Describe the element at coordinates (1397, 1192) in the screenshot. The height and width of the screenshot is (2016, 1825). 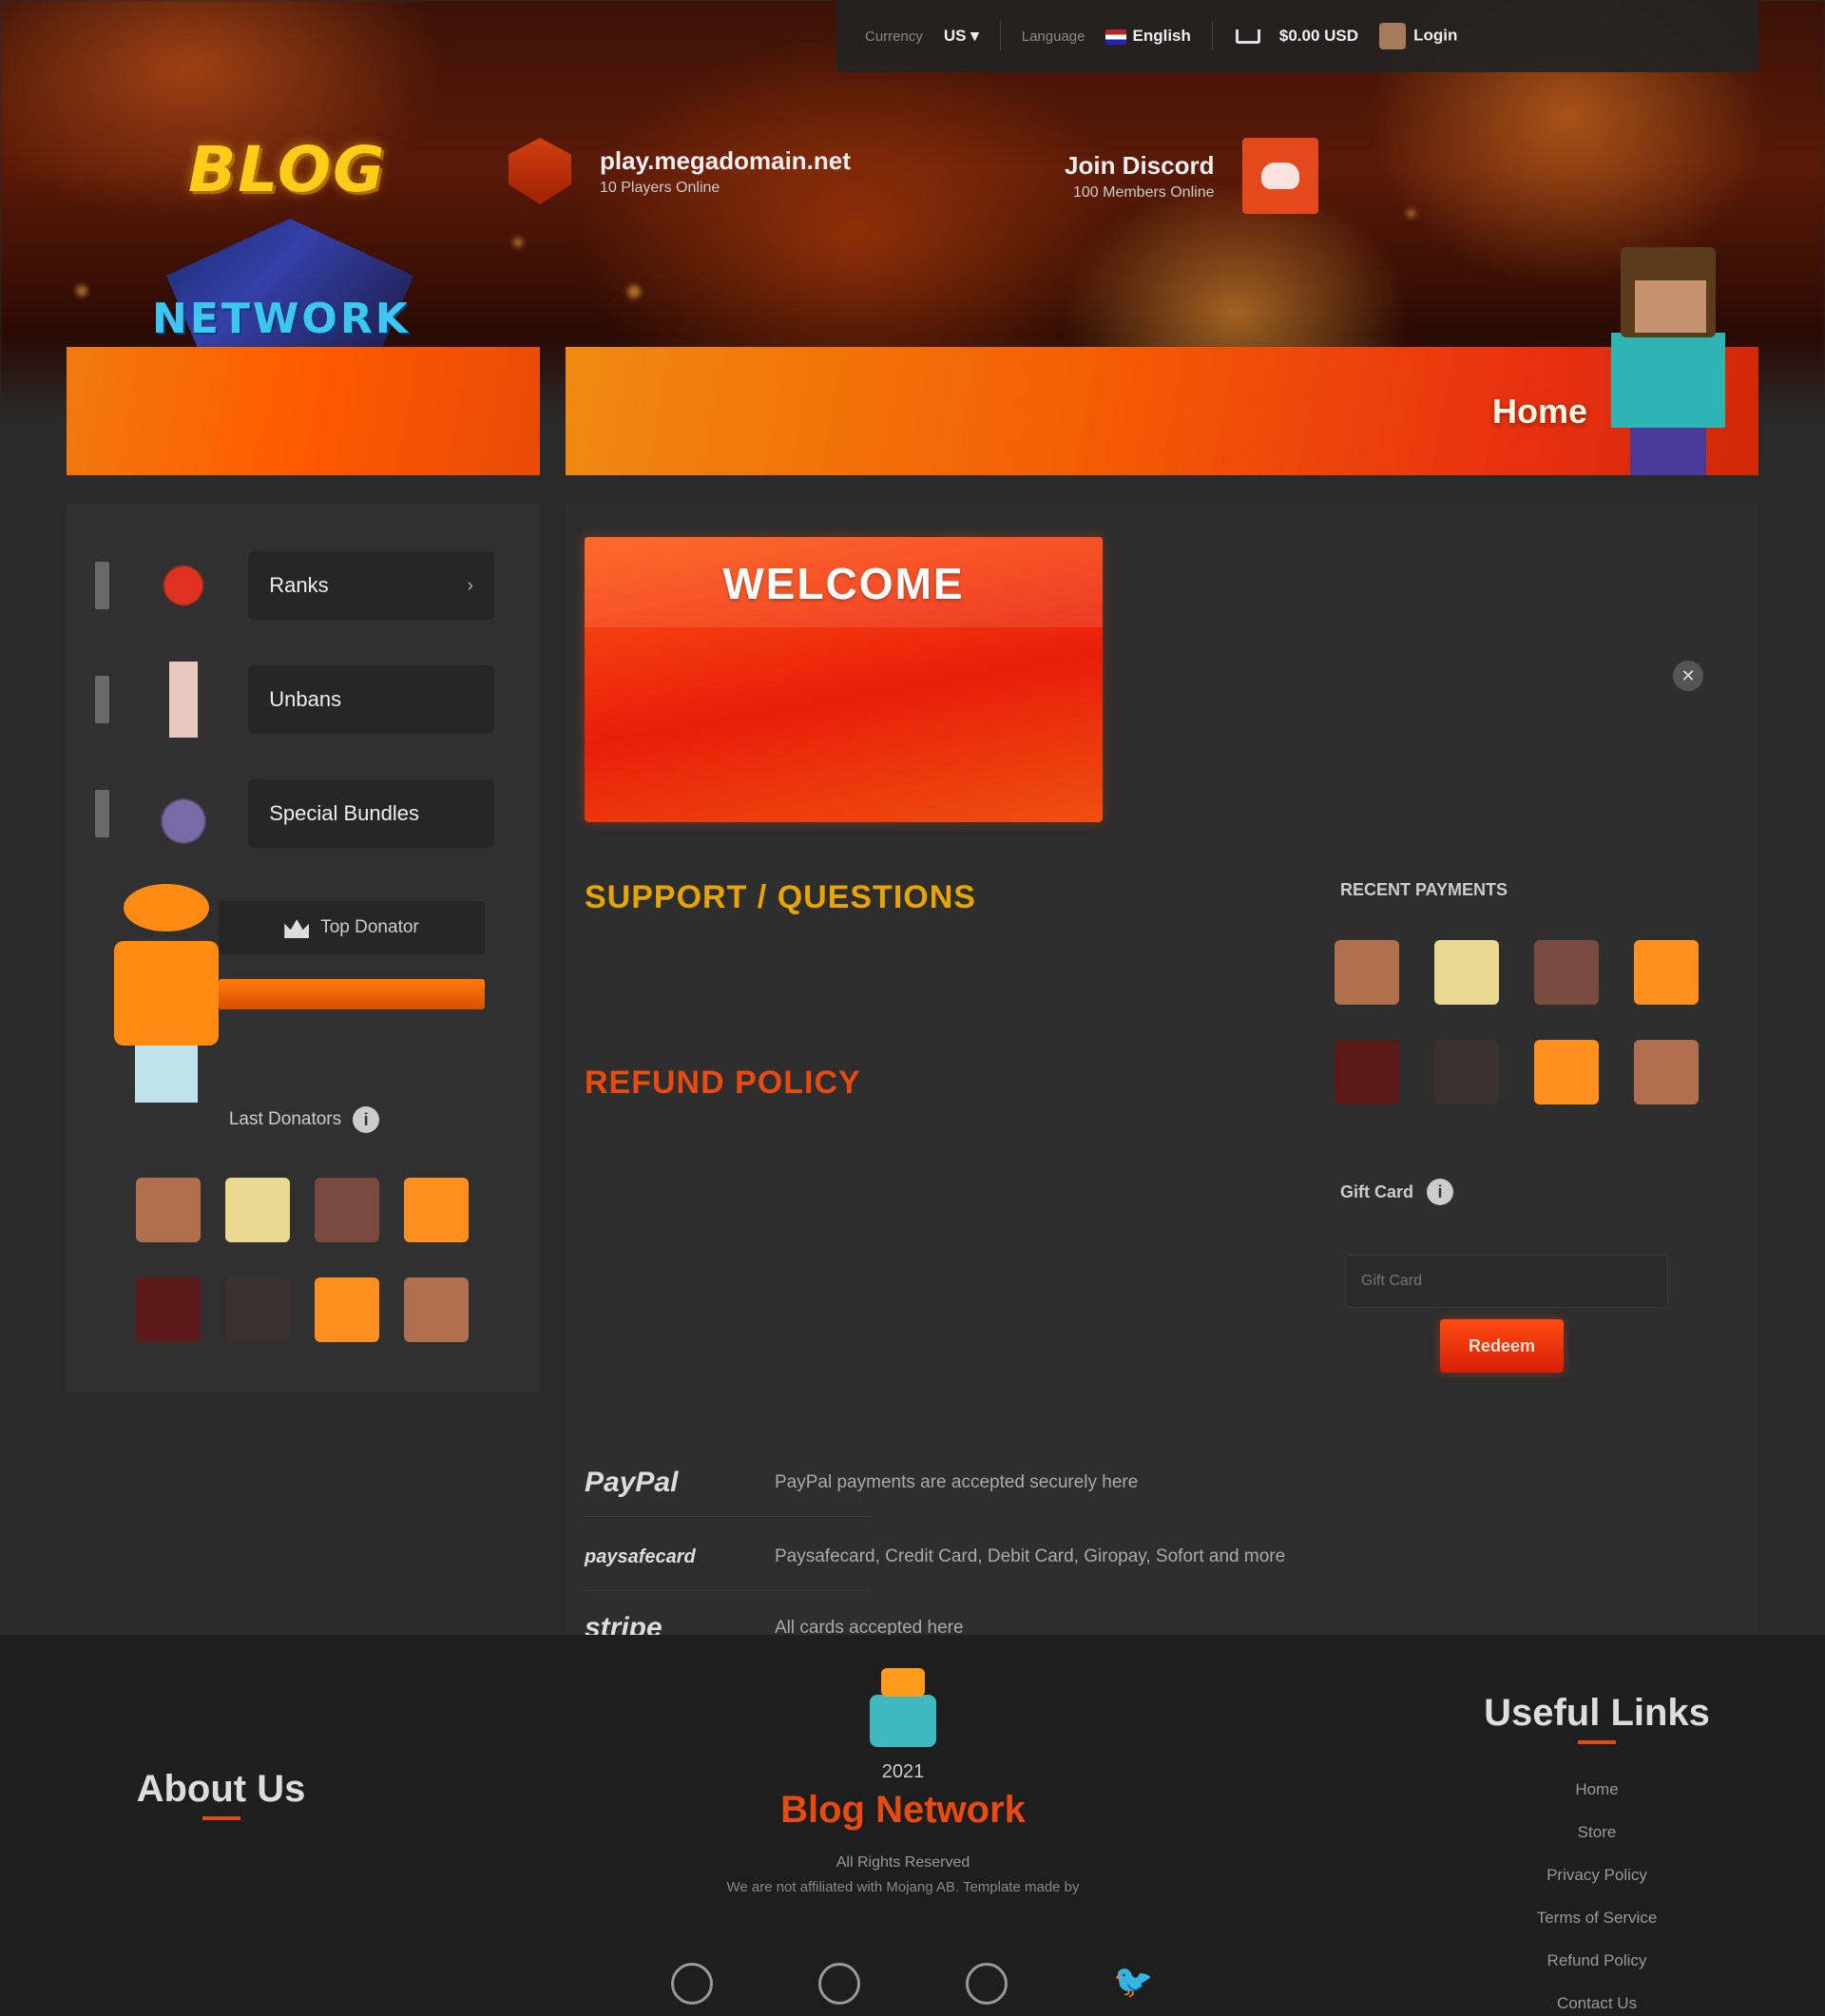
I see `gift-card-header: Gift Card i` at that location.